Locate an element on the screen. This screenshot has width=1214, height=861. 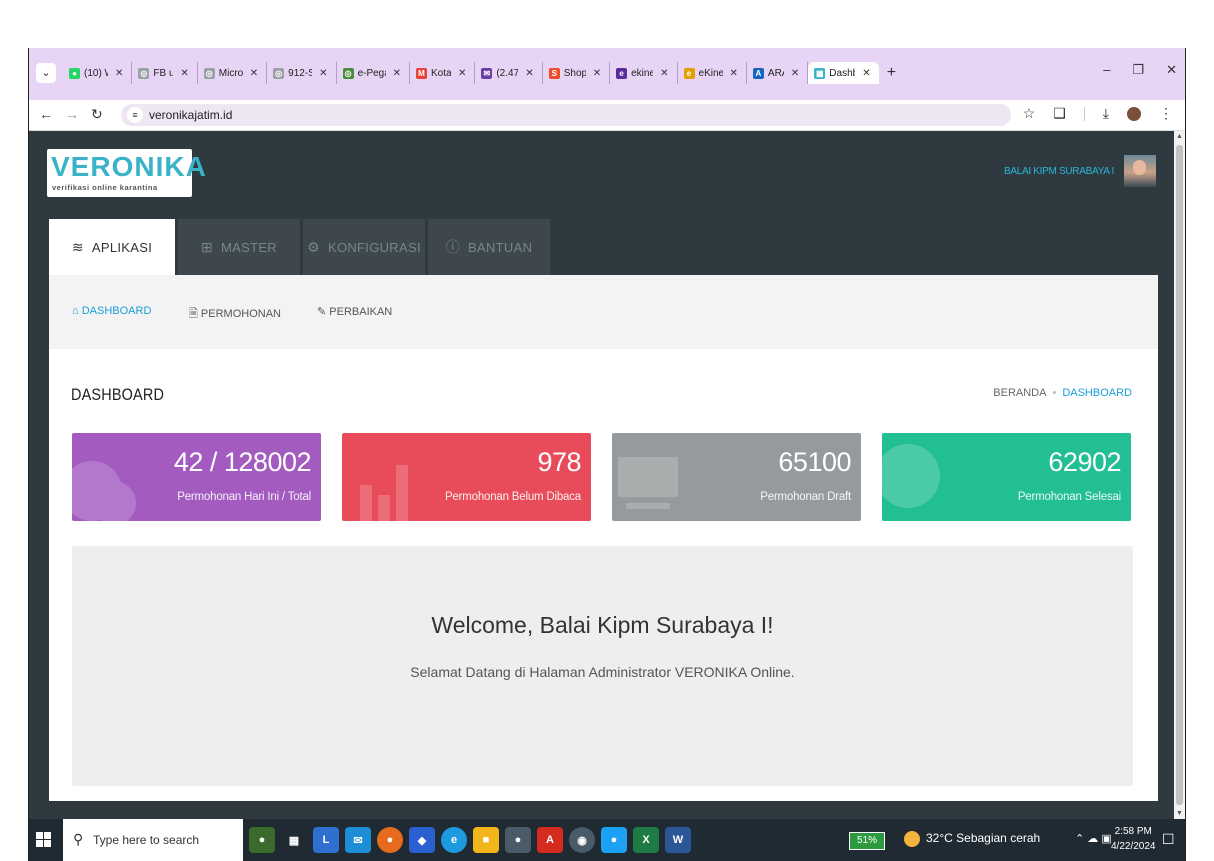
chrome-profile-icon: ● is located at coordinates (518, 840).